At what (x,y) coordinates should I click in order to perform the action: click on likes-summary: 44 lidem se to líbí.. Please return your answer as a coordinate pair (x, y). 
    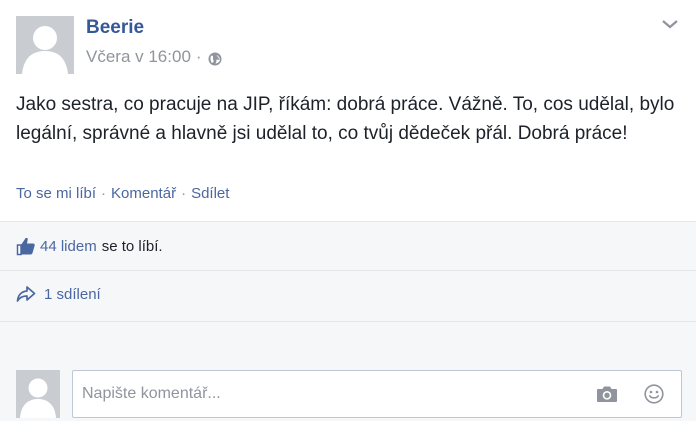
    Looking at the image, I should click on (348, 246).